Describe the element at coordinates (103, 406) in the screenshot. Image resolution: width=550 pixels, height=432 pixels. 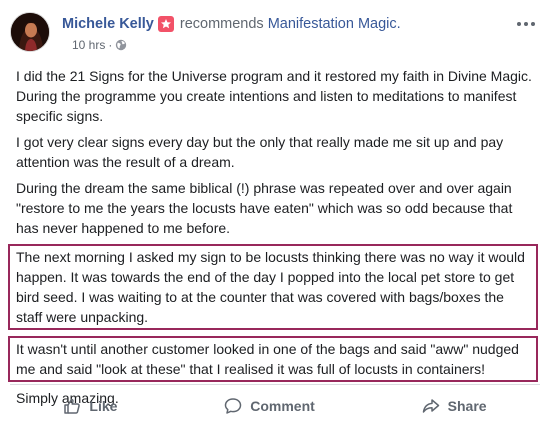
I see `like-label: Like` at that location.